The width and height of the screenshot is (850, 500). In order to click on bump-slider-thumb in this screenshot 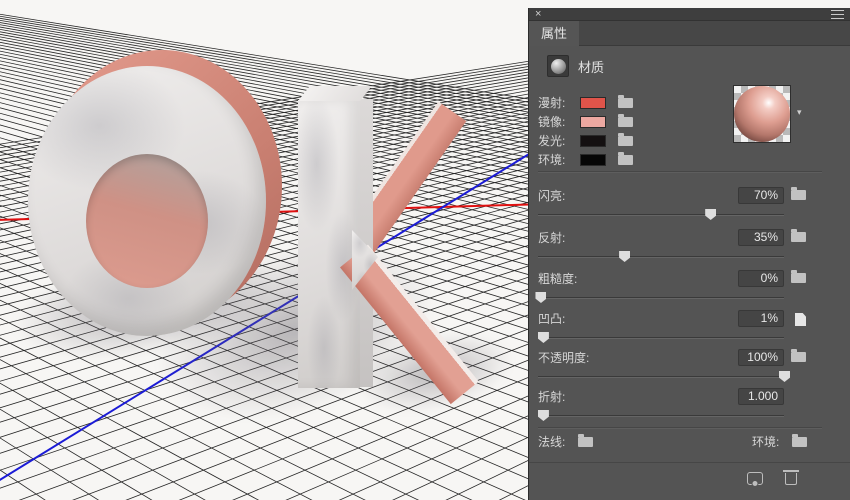, I will do `click(543, 337)`.